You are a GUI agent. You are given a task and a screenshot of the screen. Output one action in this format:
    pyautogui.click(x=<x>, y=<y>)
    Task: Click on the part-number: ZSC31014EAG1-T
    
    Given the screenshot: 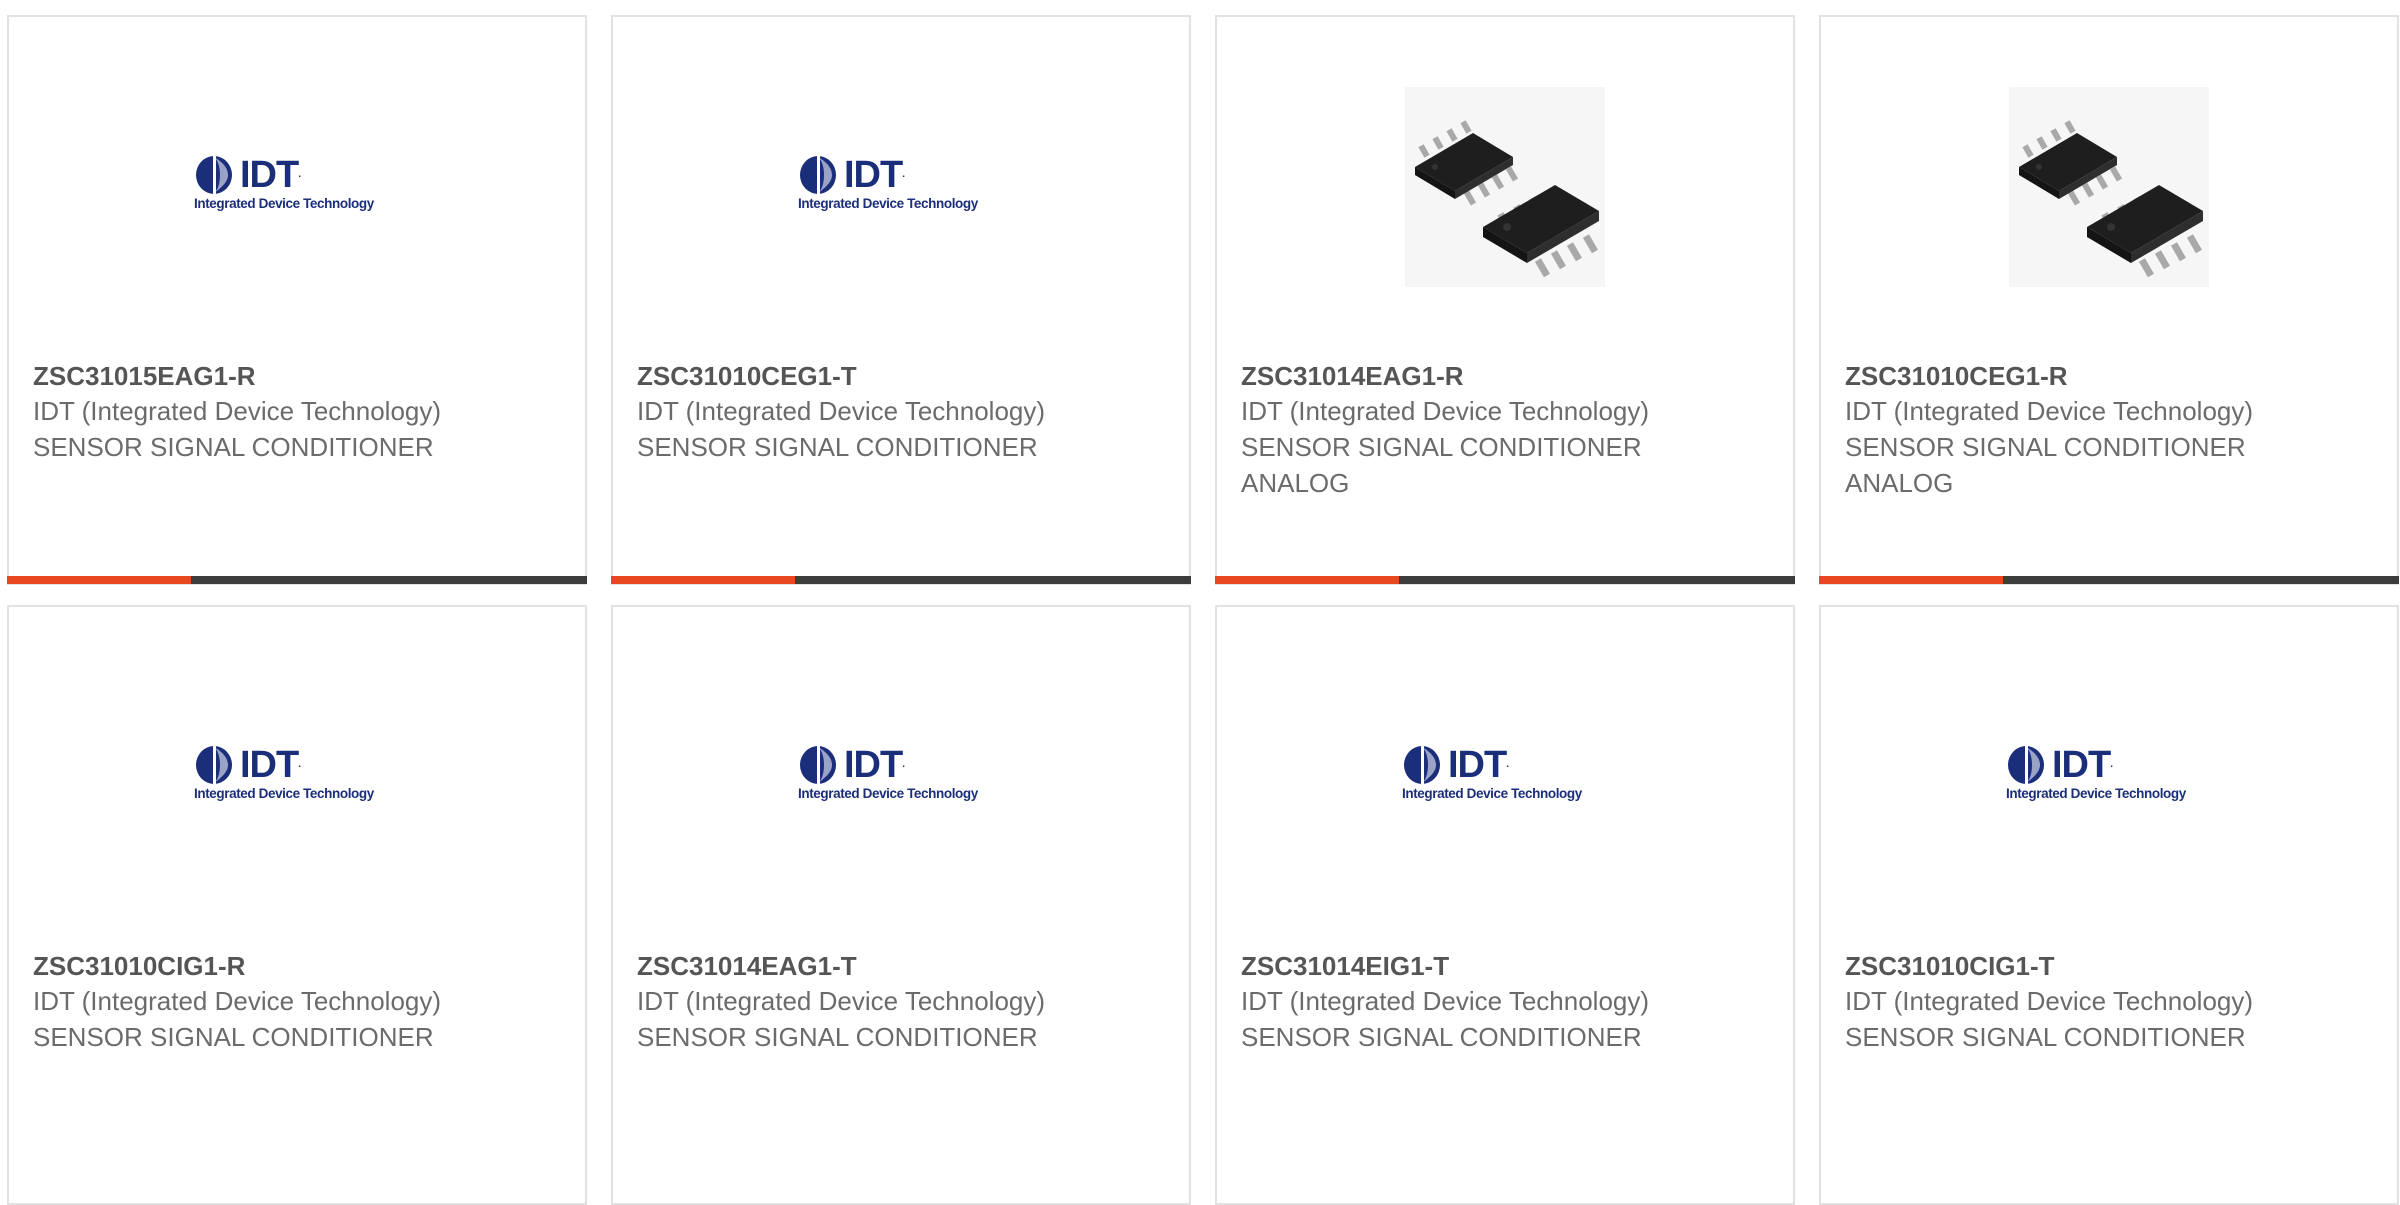 What is the action you would take?
    pyautogui.click(x=847, y=966)
    